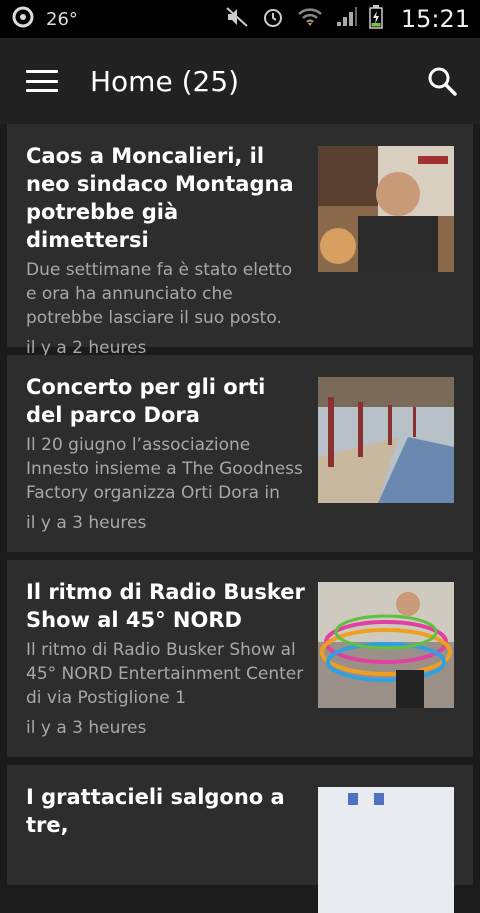 This screenshot has width=480, height=913. What do you see at coordinates (23, 19) in the screenshot?
I see `notification-icon` at bounding box center [23, 19].